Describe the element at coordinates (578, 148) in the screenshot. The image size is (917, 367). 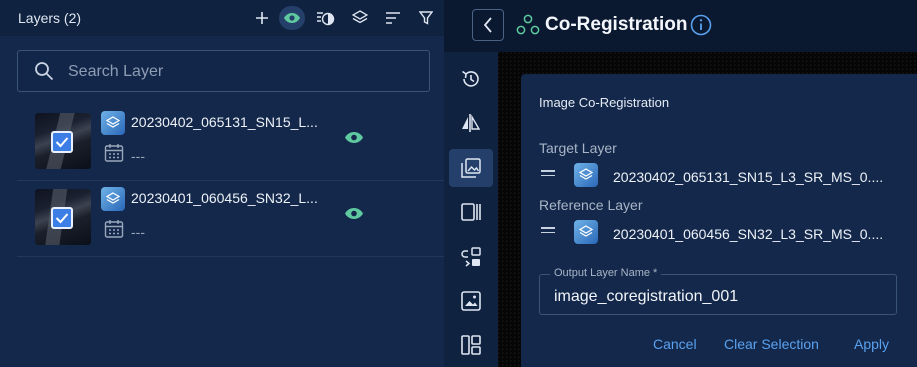
I see `target-layer-label: Target Layer` at that location.